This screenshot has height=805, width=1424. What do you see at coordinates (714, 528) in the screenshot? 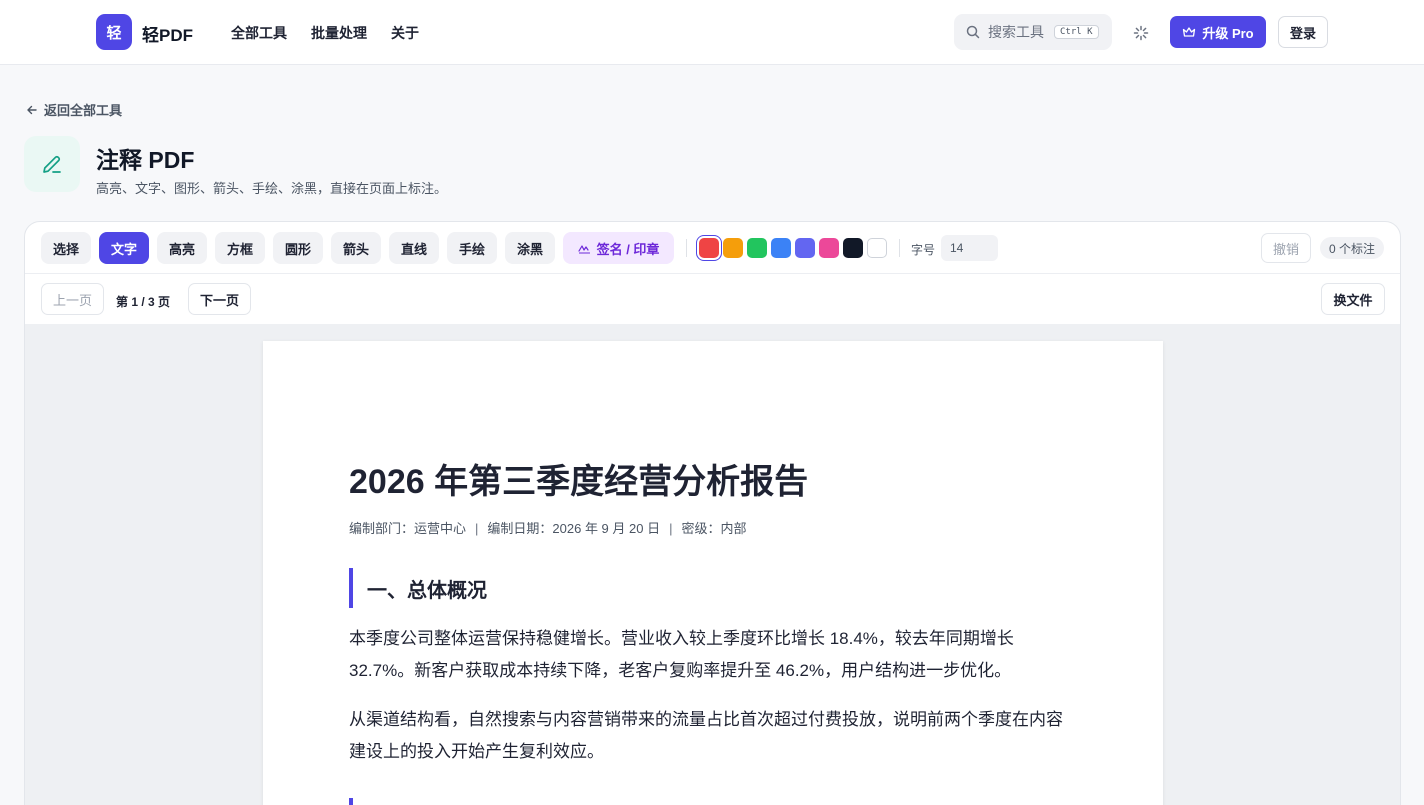
I see `doc-meta-level: 密级：内部` at bounding box center [714, 528].